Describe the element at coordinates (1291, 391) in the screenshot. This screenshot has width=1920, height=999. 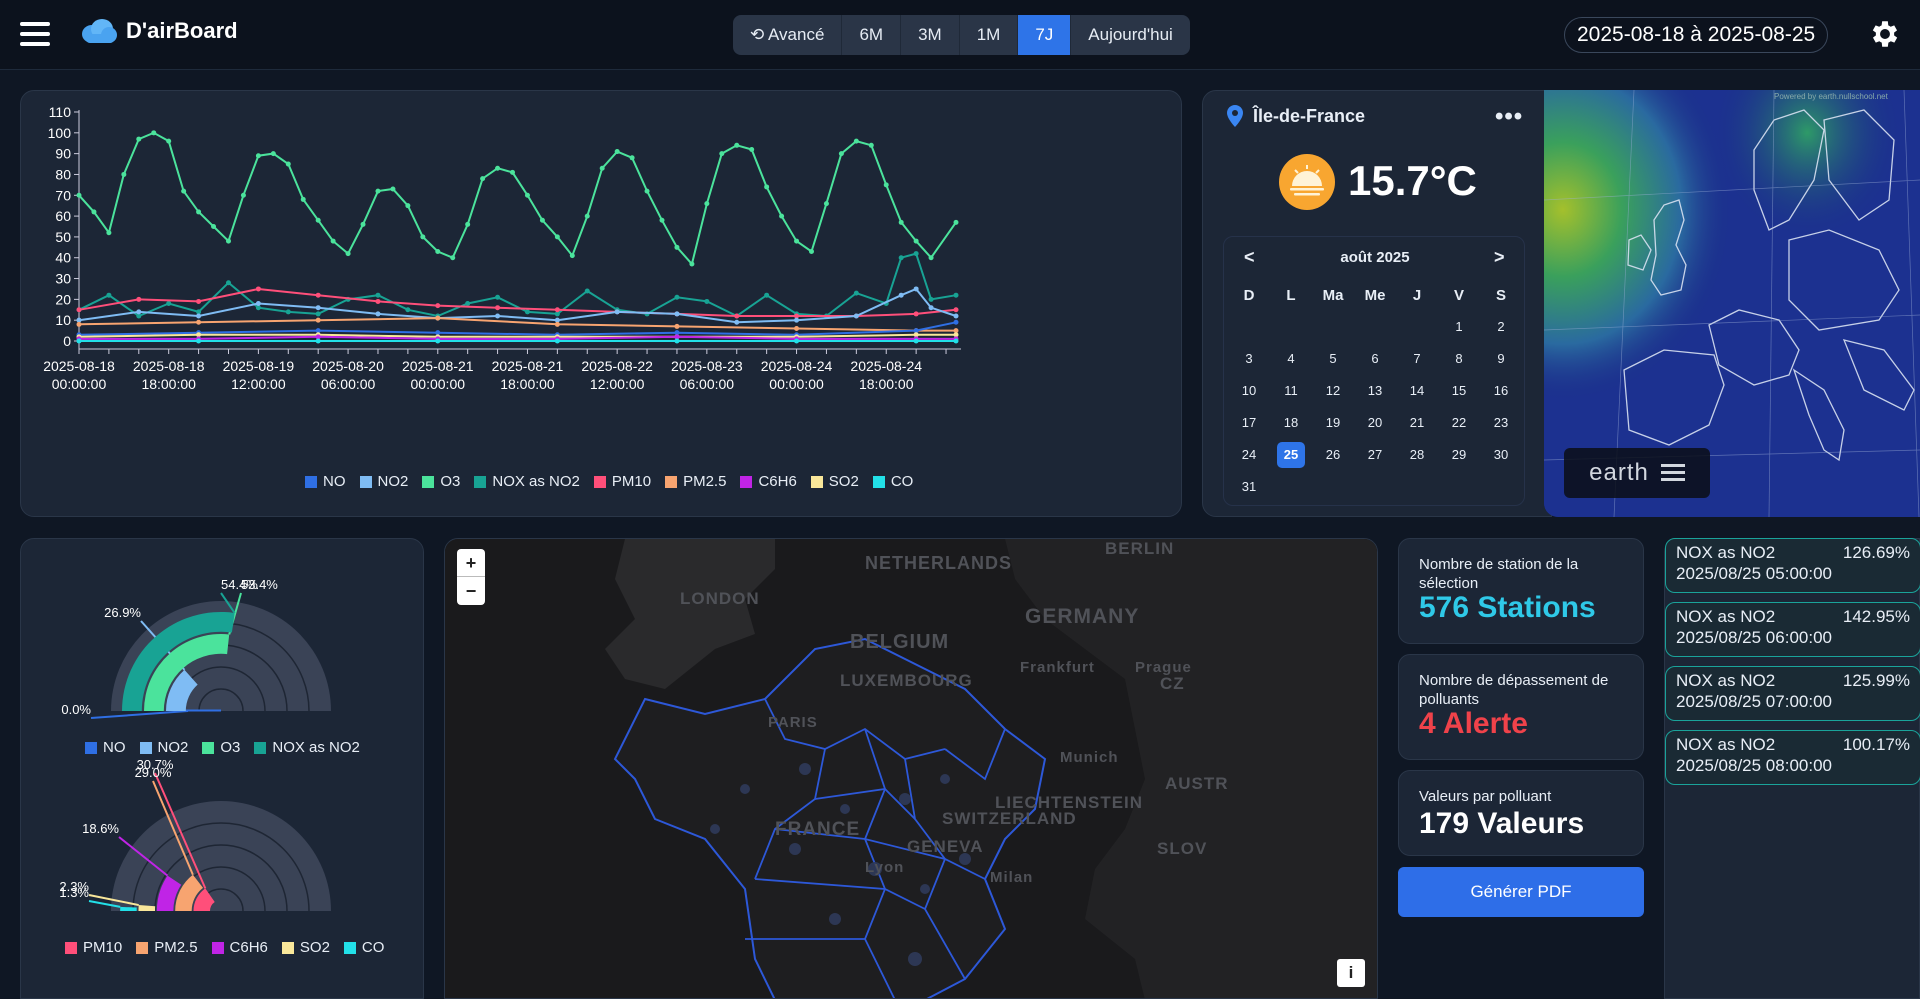
I see `calendar-day: 11` at that location.